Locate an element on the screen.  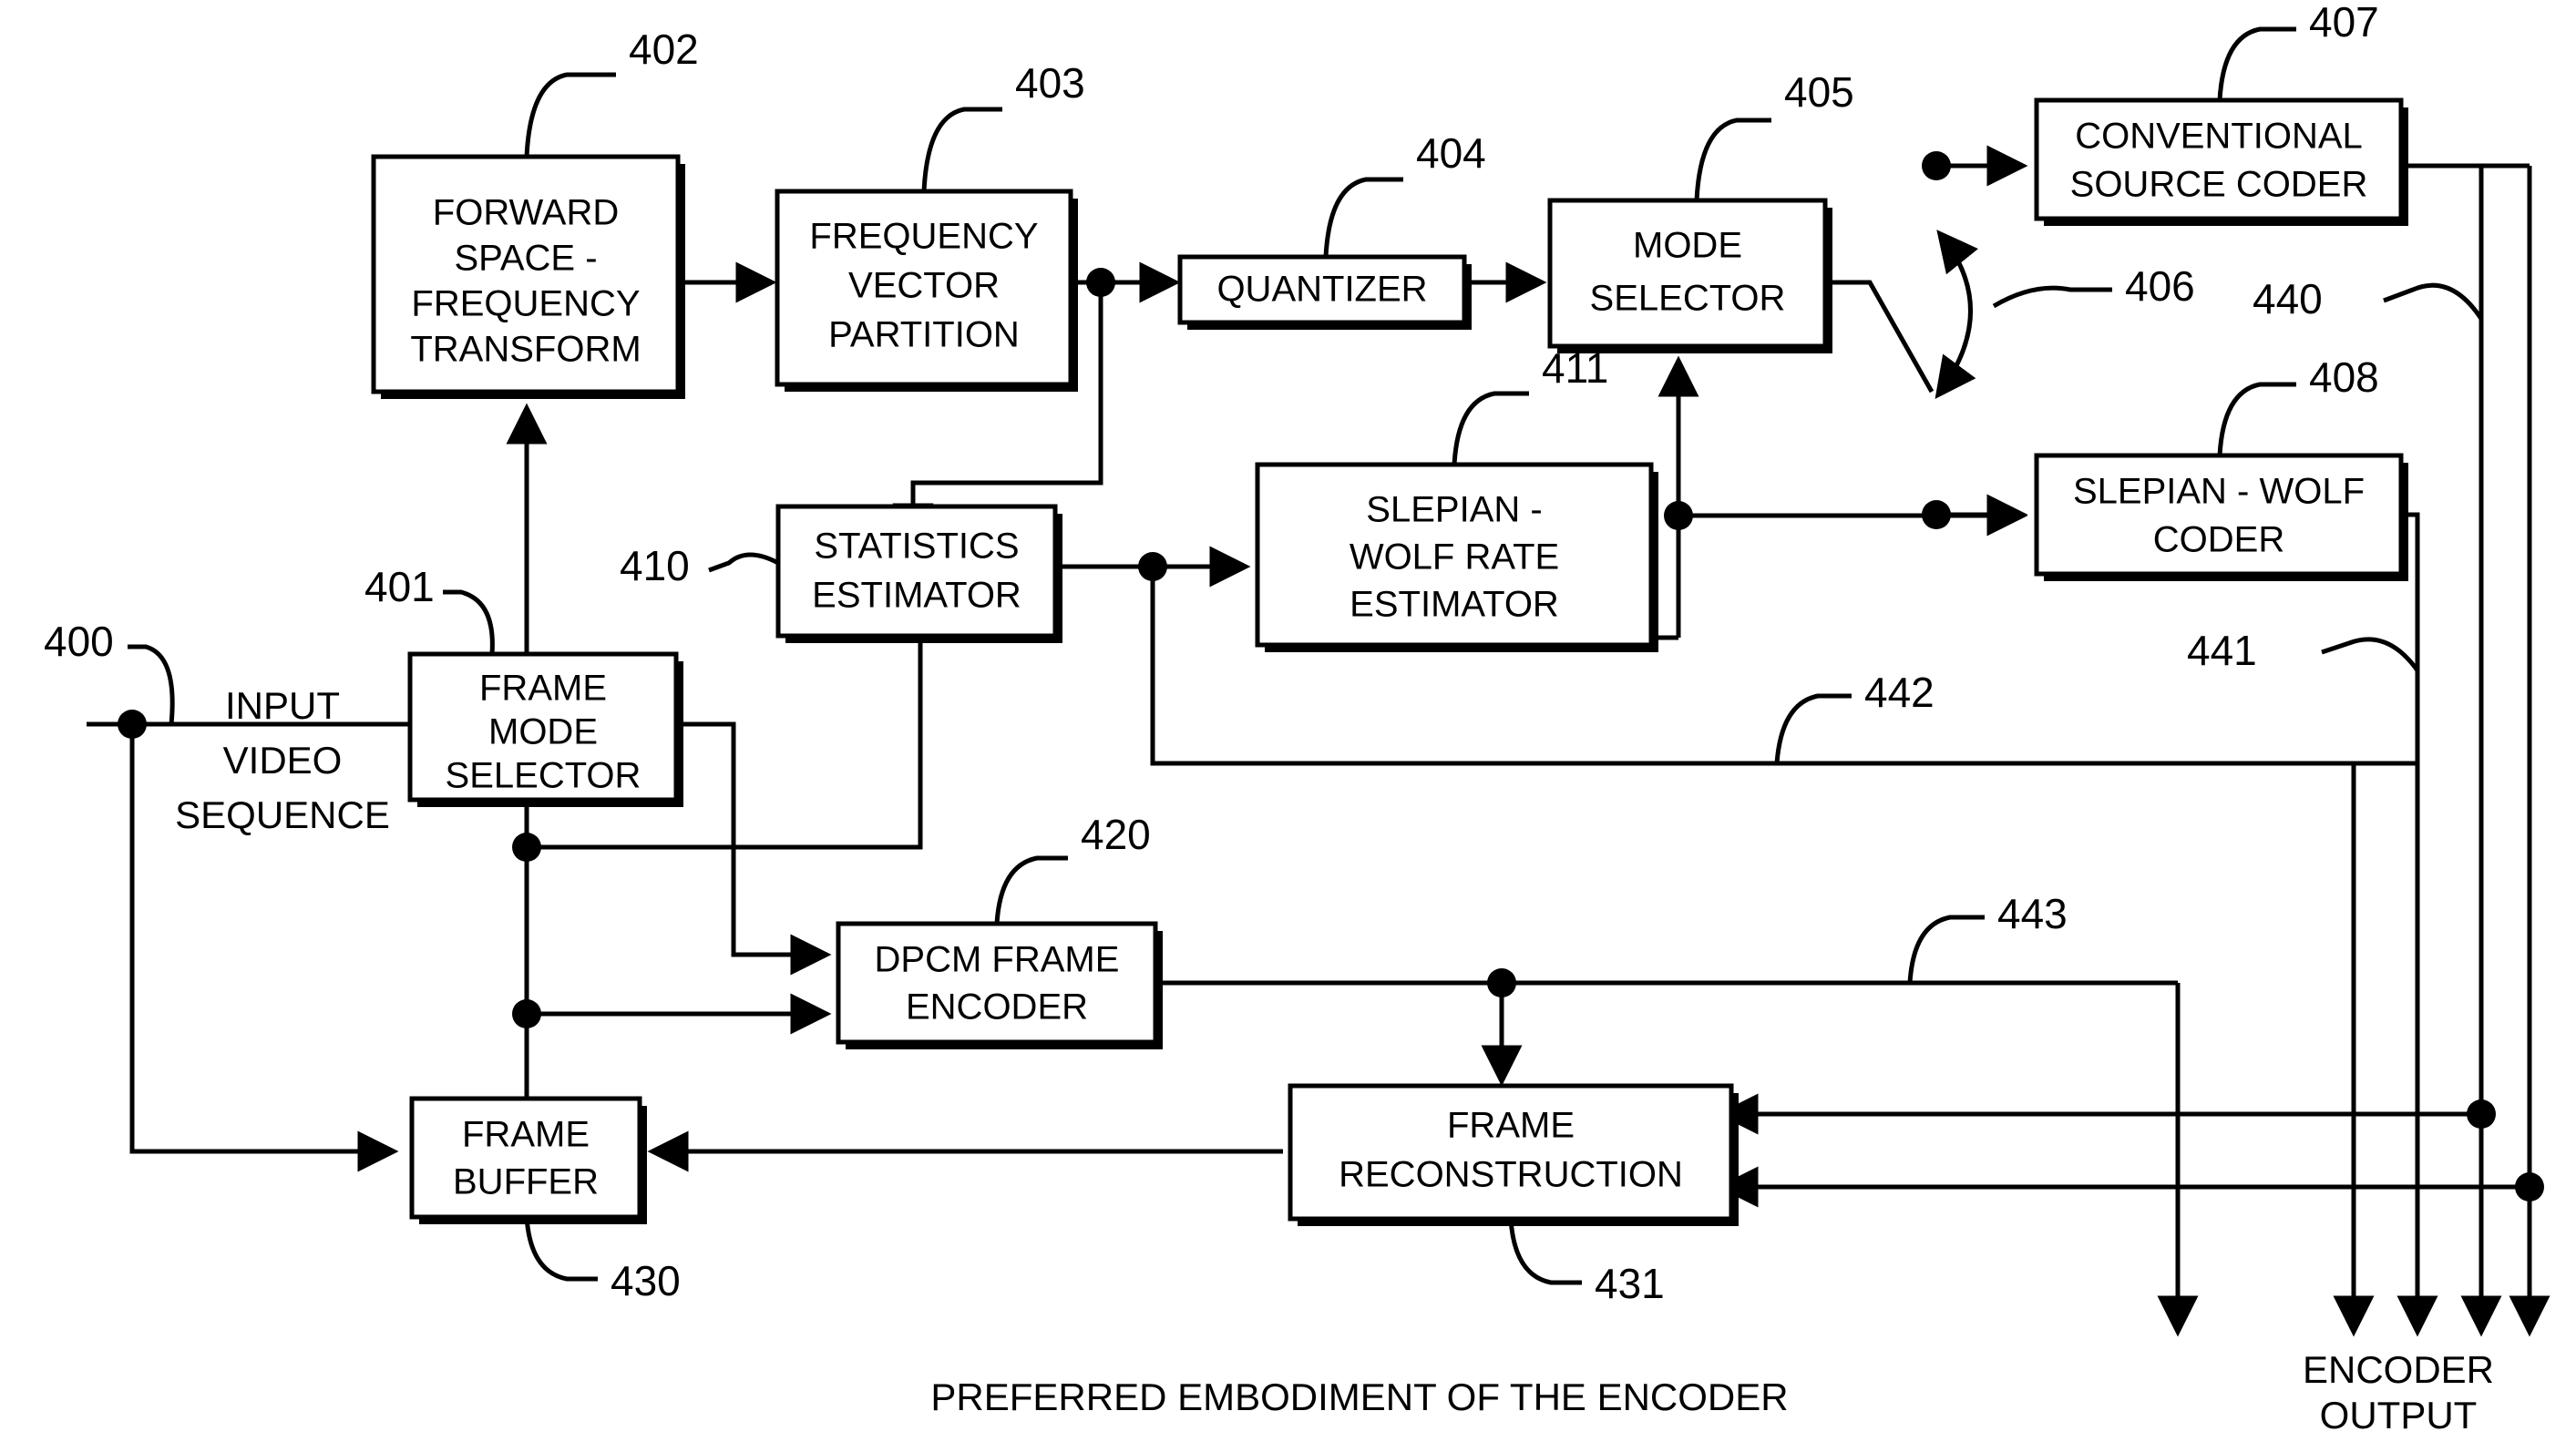
junction-dot-input-video is located at coordinates (132, 724).